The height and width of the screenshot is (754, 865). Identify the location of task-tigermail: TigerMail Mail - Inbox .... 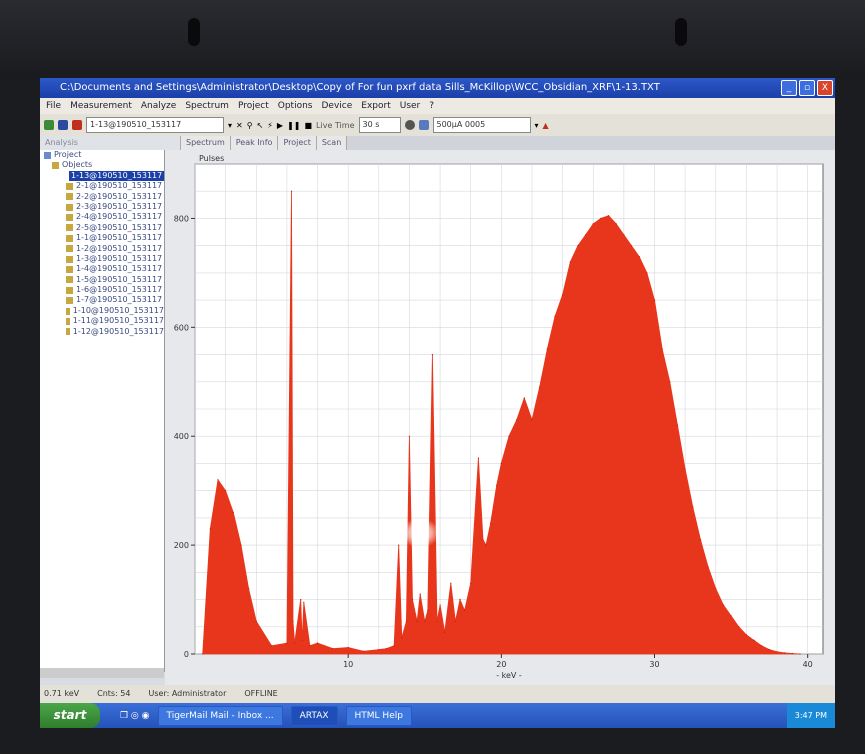
(220, 715).